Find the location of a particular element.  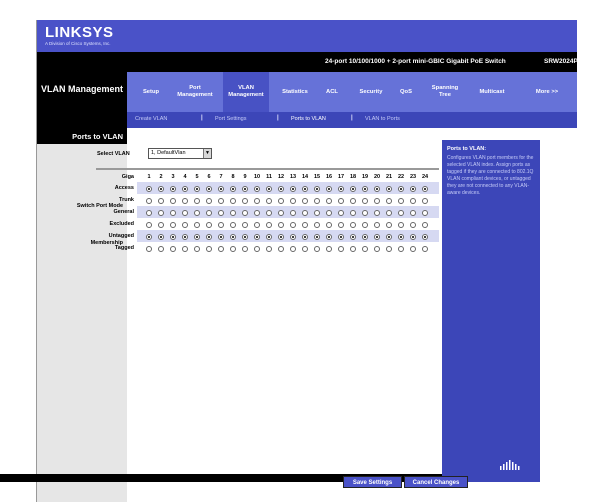

tab-statistics: Statistics is located at coordinates (295, 92).